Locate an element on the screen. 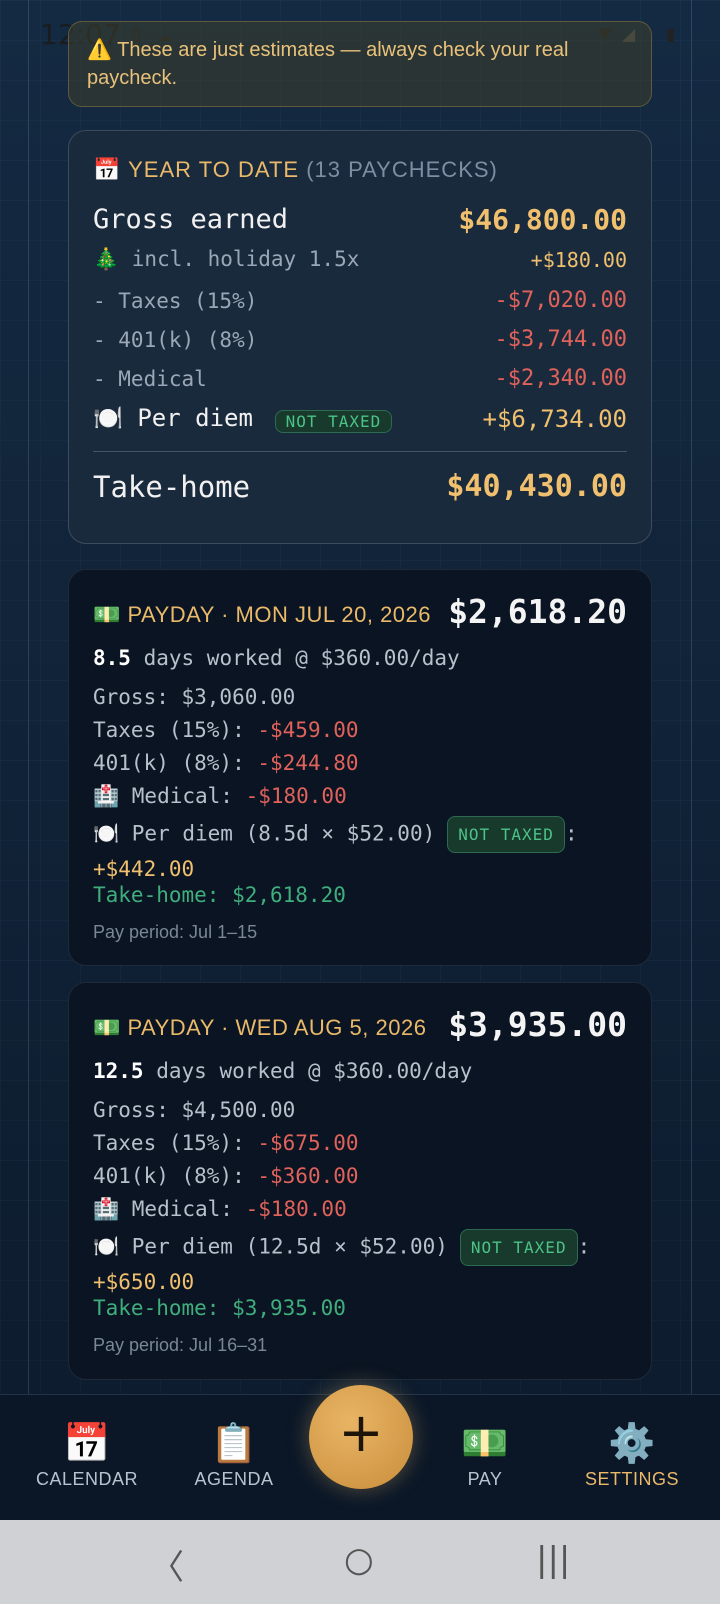  add-button: + is located at coordinates (361, 1437).